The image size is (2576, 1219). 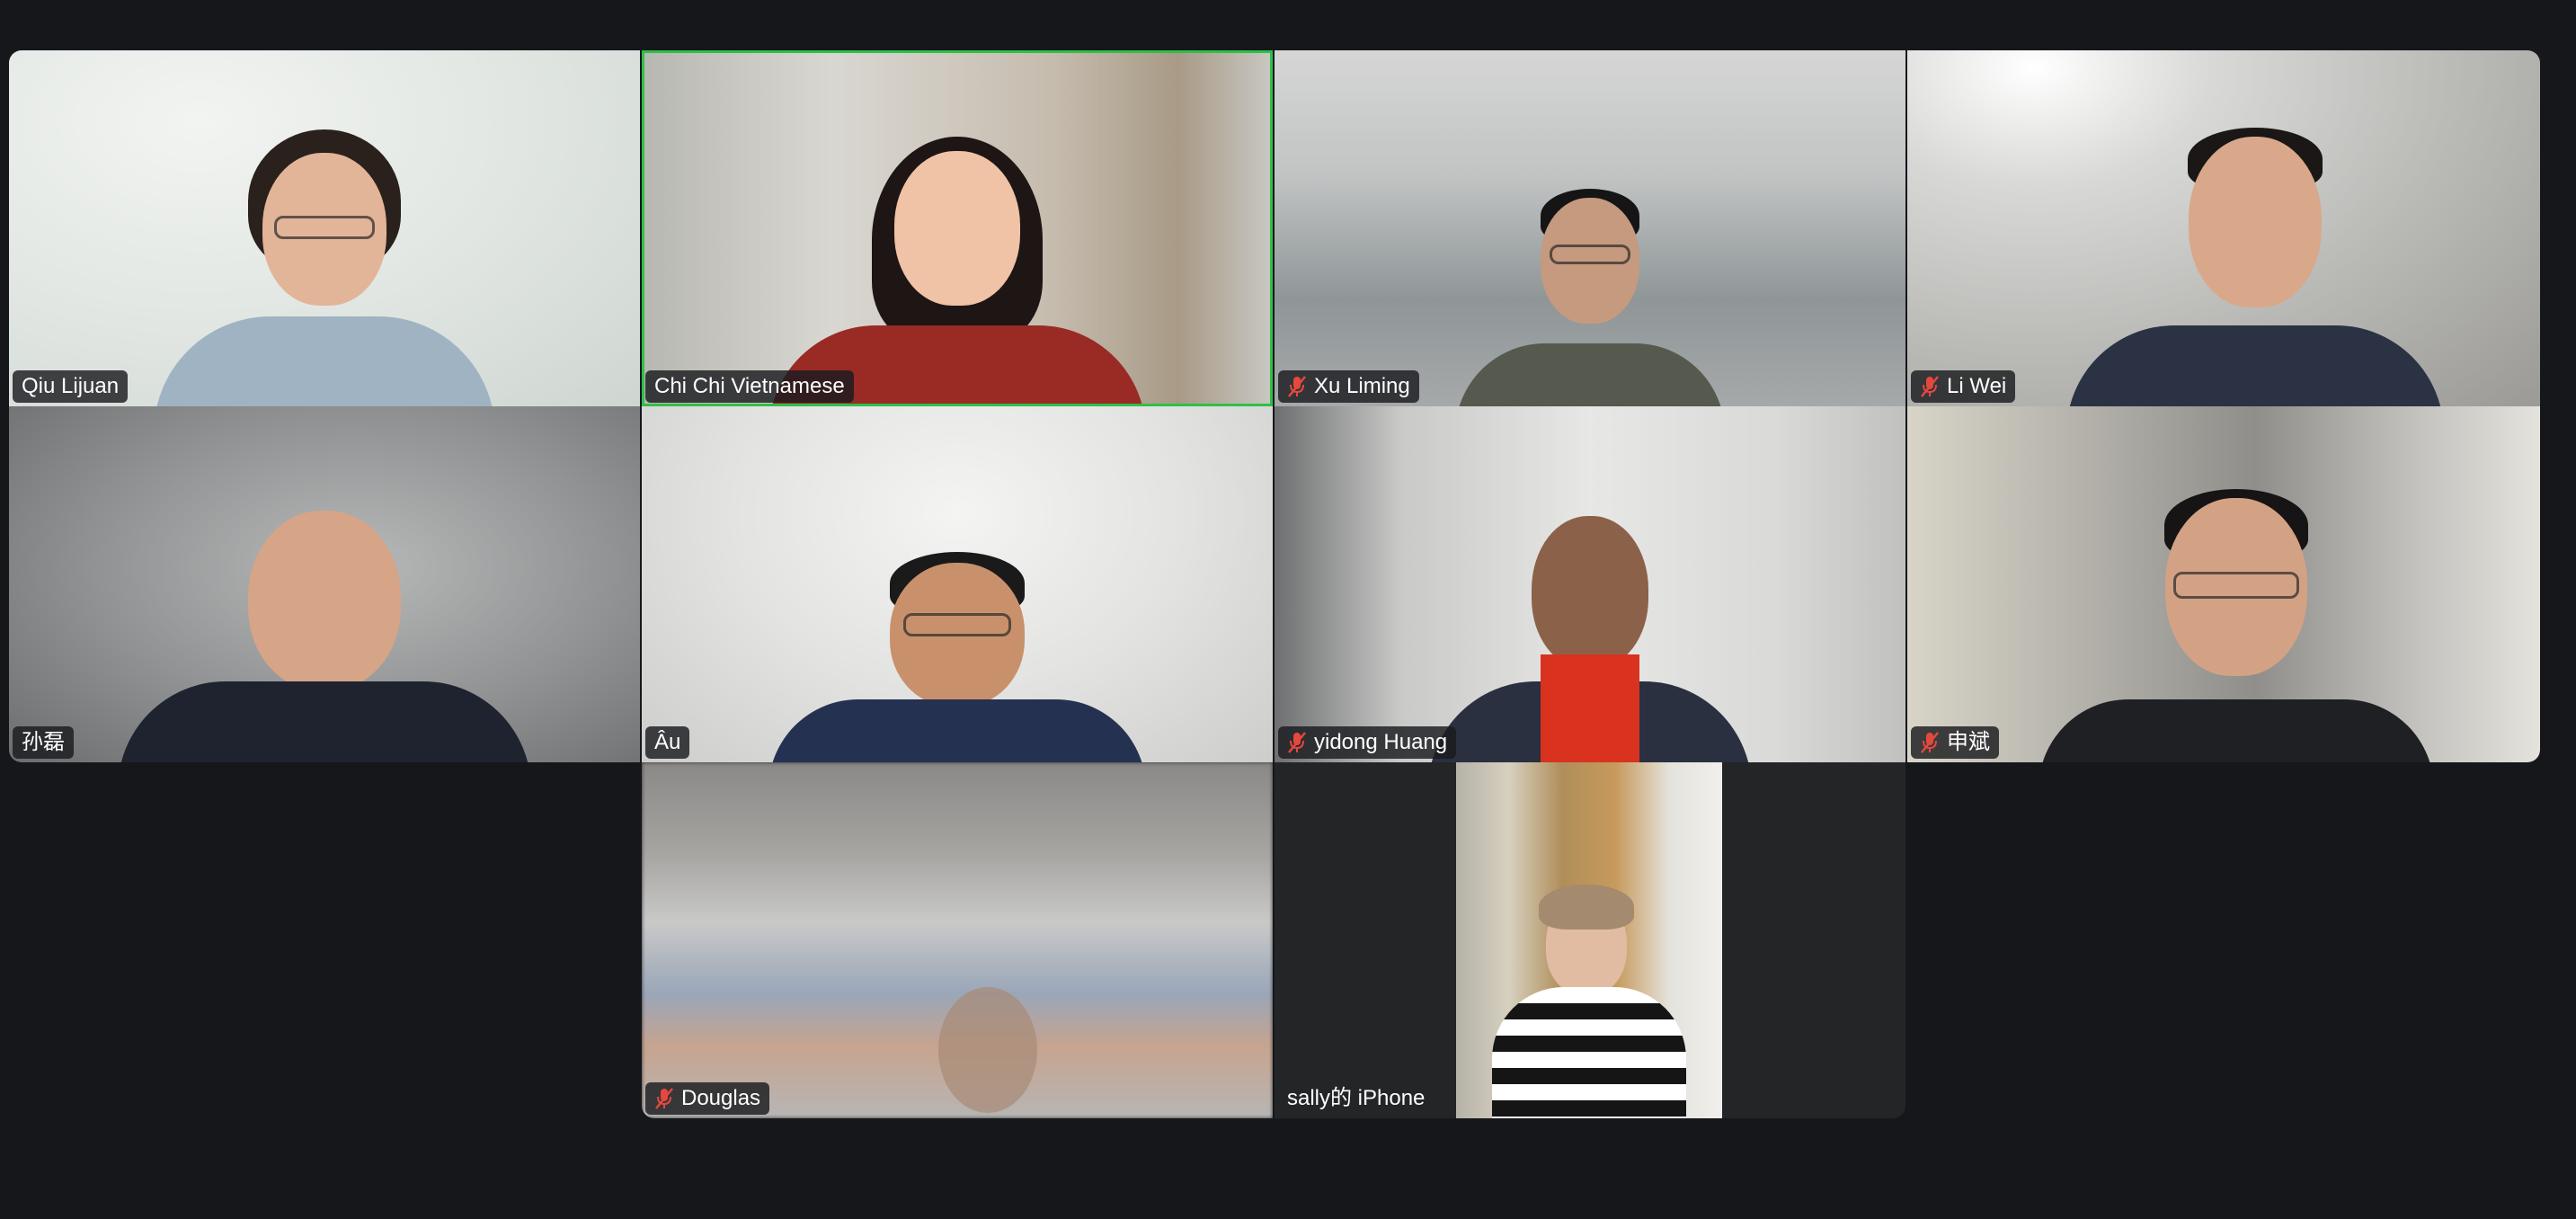 I want to click on participant-name-tag: 孙磊, so click(x=43, y=742).